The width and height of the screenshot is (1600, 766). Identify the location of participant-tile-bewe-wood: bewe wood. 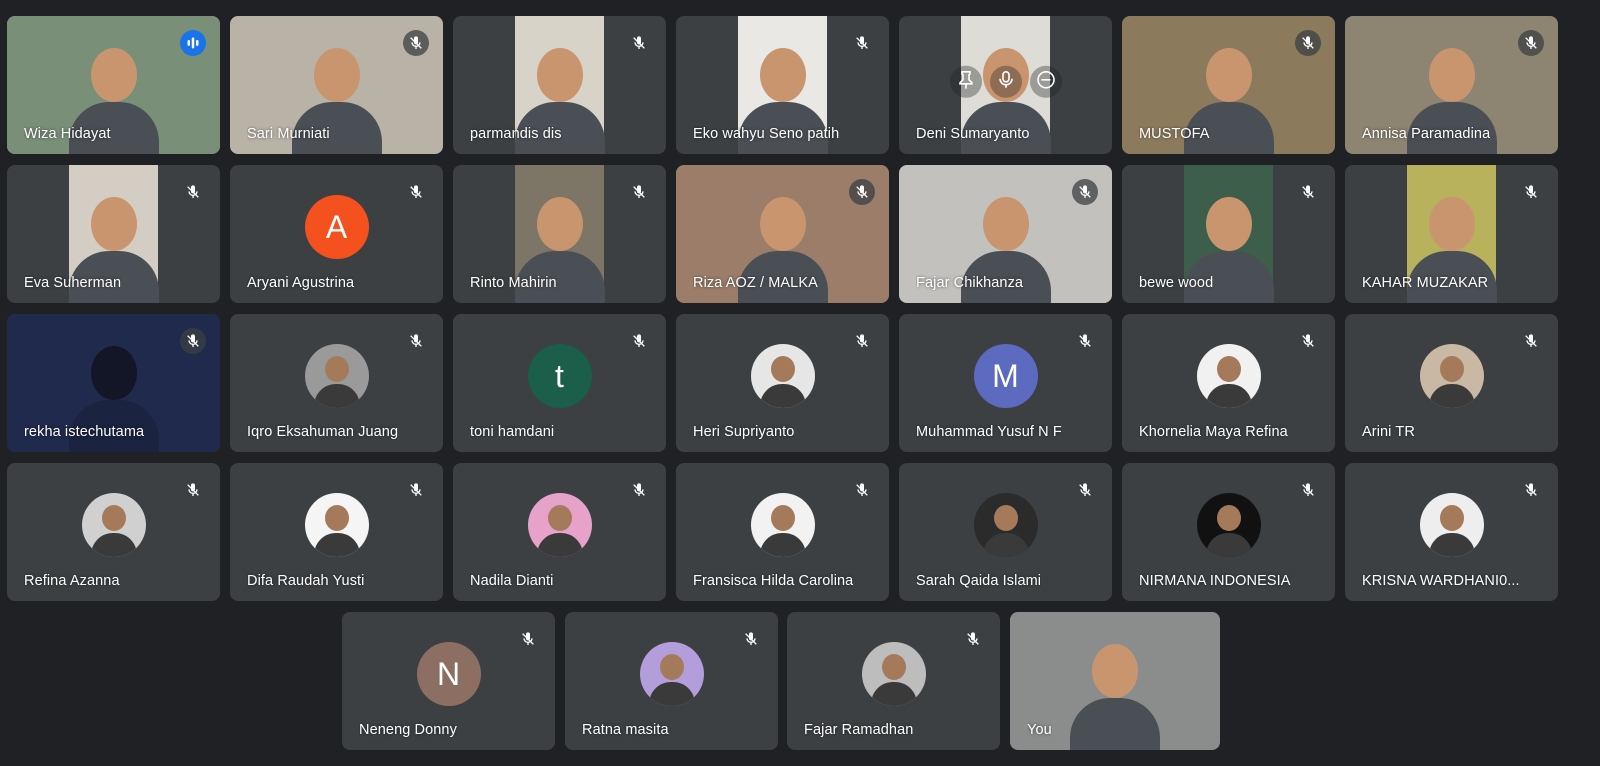
(1228, 234).